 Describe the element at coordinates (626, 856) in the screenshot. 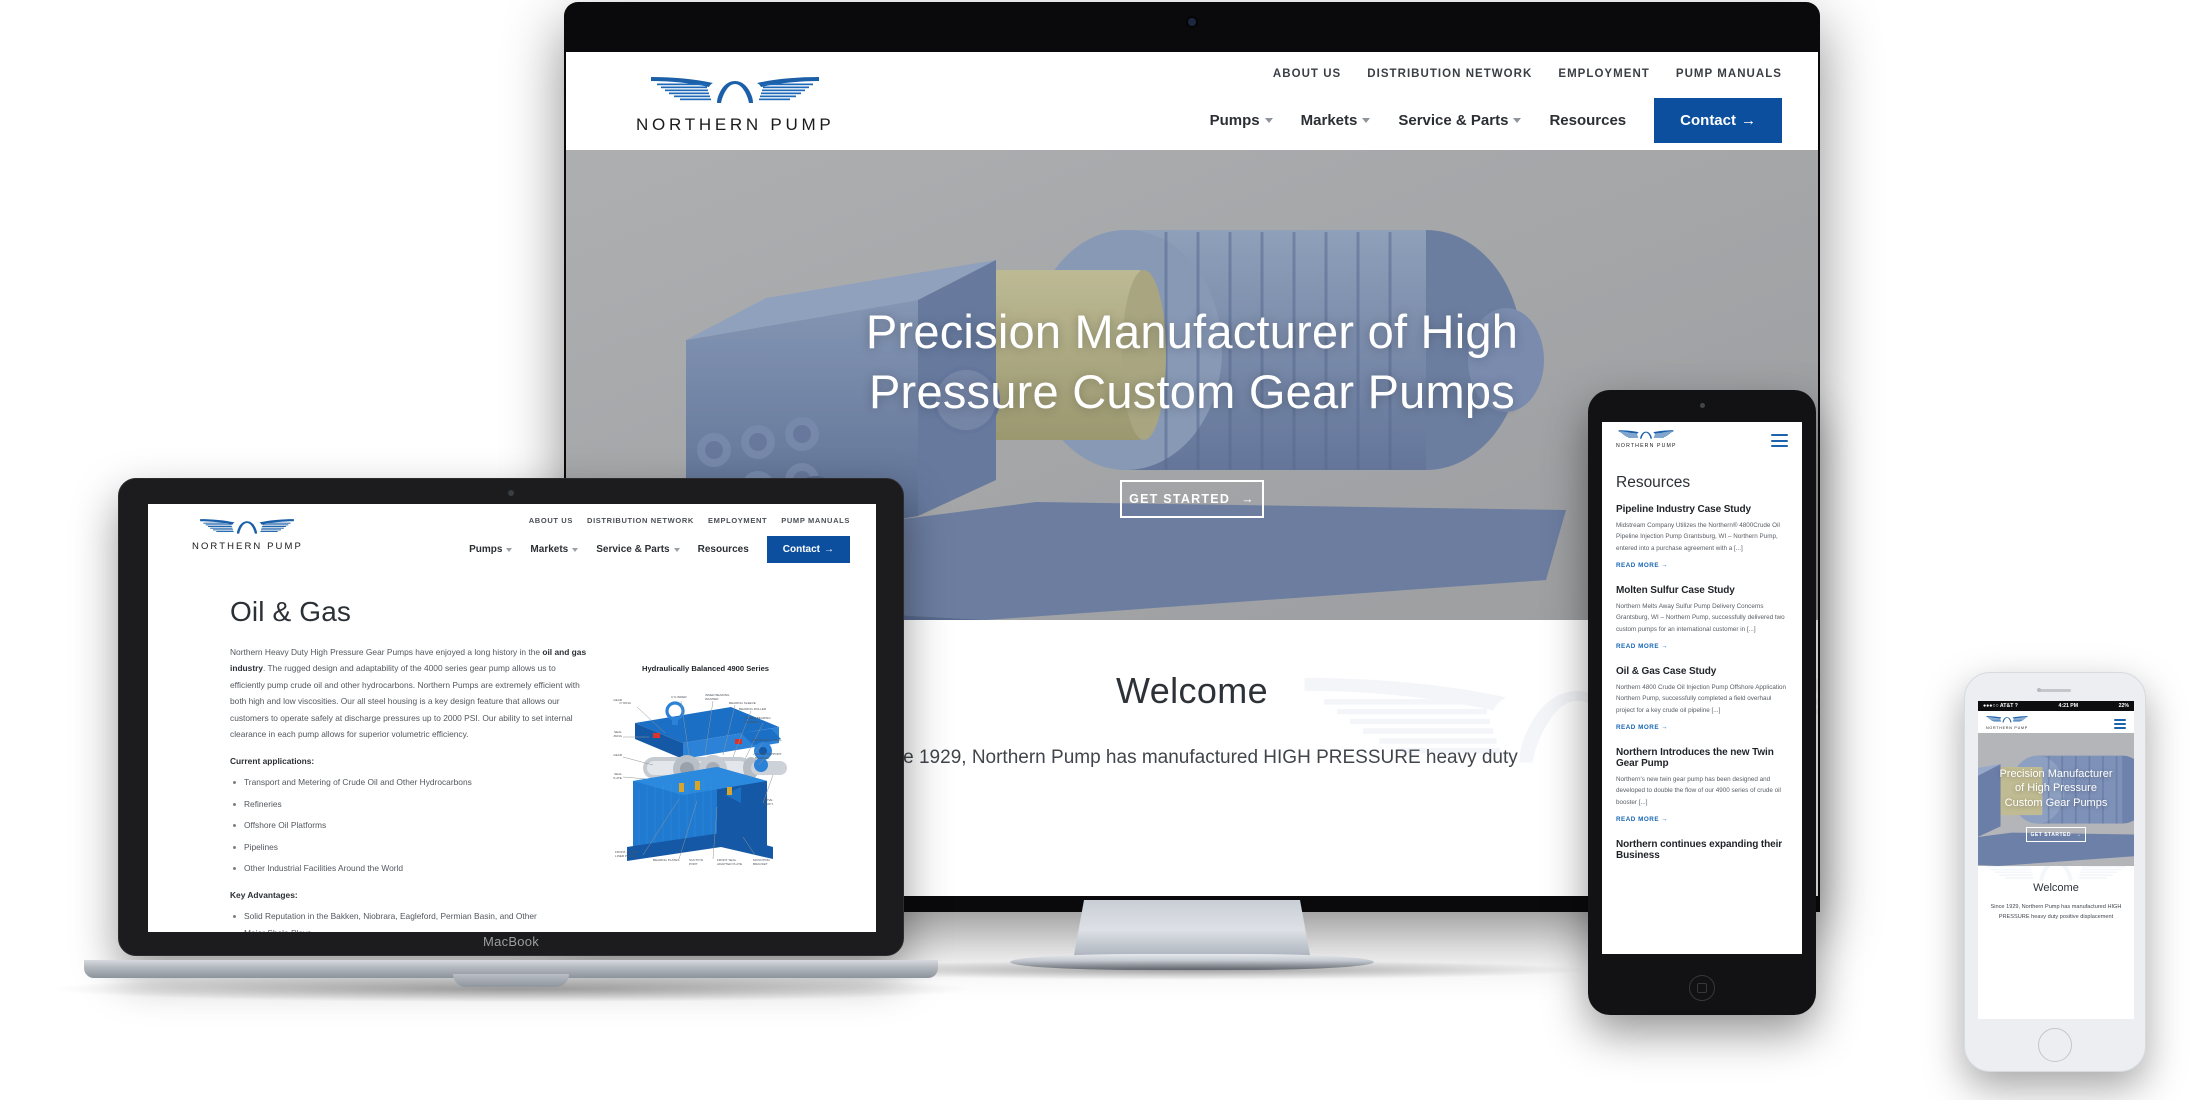

I see `figure-label: LINER PLATES` at that location.